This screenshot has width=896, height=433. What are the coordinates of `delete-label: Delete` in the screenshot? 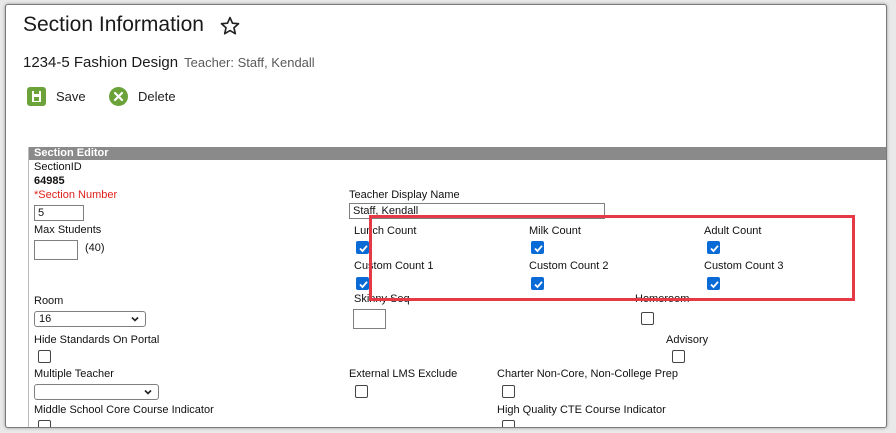 It's located at (157, 96).